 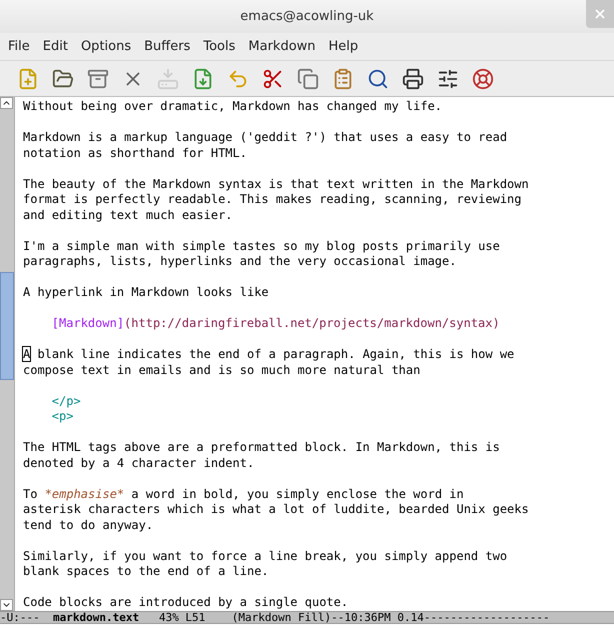 What do you see at coordinates (308, 79) in the screenshot?
I see `copy-icon` at bounding box center [308, 79].